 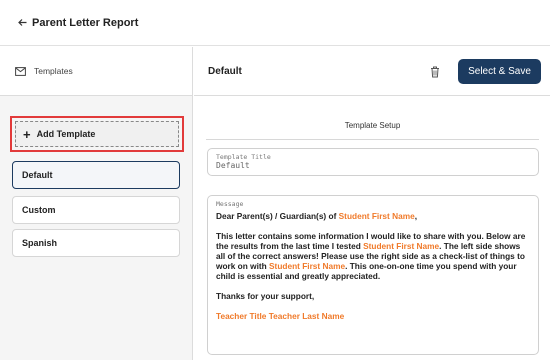 What do you see at coordinates (277, 216) in the screenshot?
I see `greeting-prefix: Dear Parent(s) / Guardian(s) of` at bounding box center [277, 216].